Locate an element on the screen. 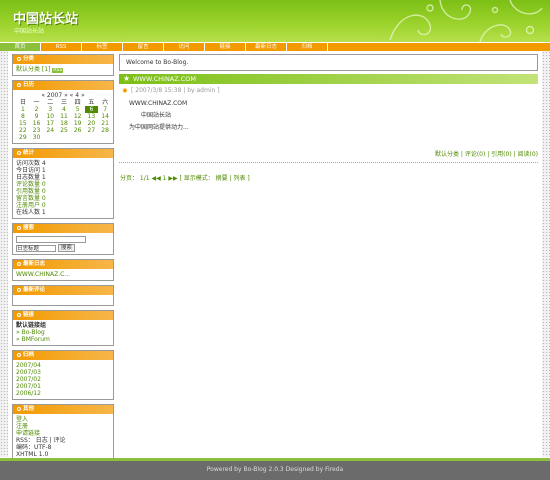  login-link: 登入 is located at coordinates (63, 419).